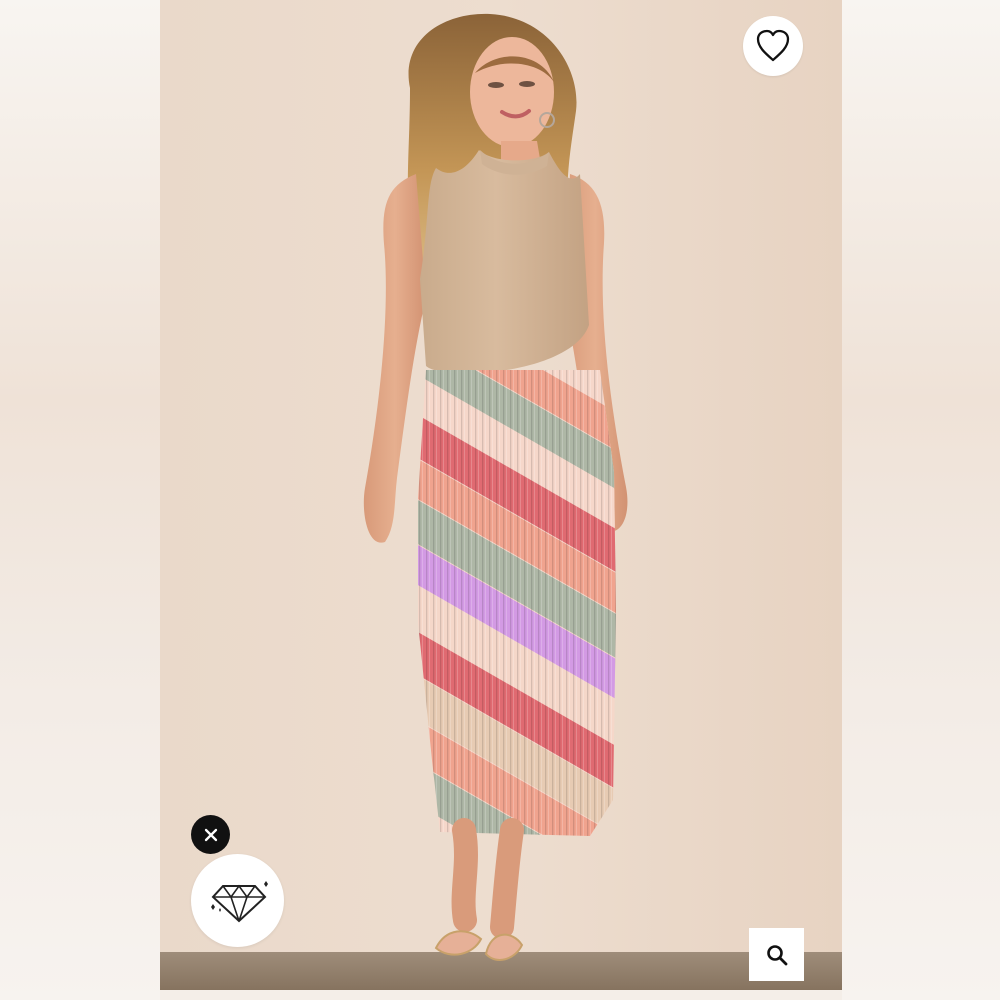 The width and height of the screenshot is (1000, 1000). I want to click on right-leg, so click(507, 878).